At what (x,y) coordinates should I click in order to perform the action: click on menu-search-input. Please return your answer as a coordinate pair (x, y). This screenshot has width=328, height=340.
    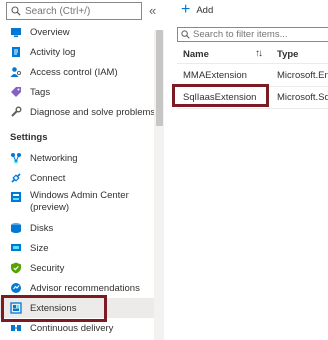
    Looking at the image, I should click on (80, 11).